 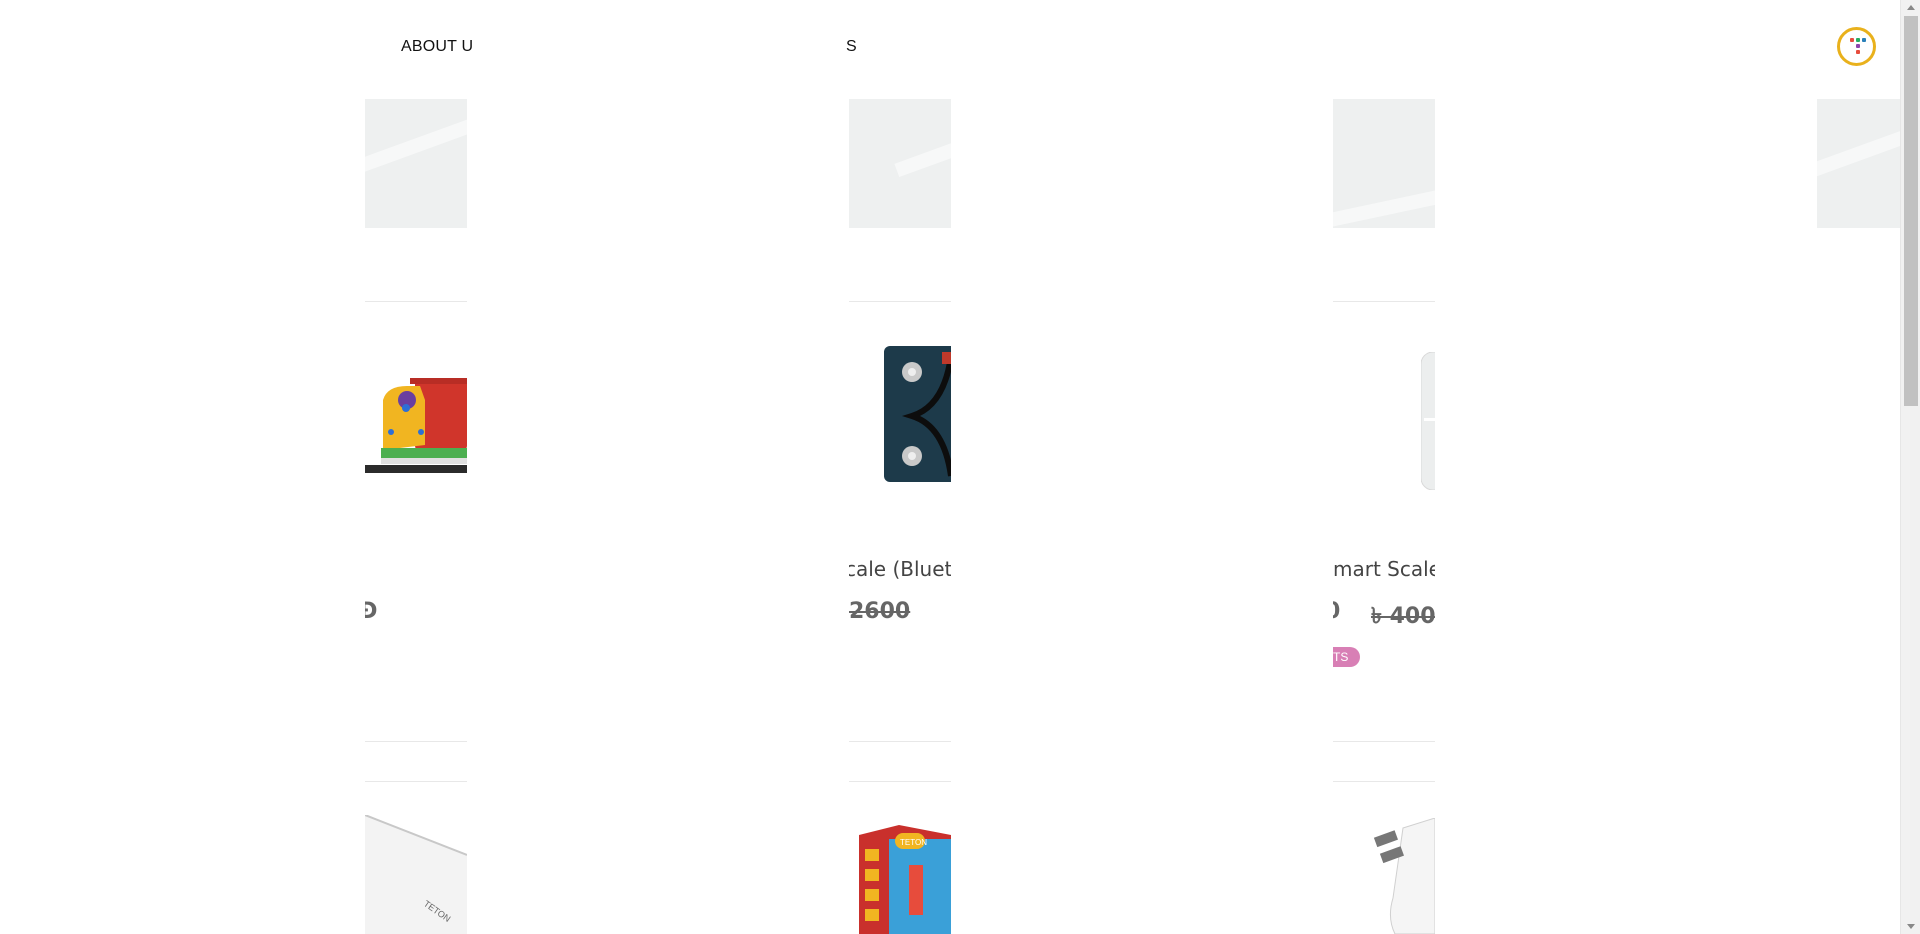 What do you see at coordinates (900, 569) in the screenshot?
I see `product-name: cale (Blueto` at bounding box center [900, 569].